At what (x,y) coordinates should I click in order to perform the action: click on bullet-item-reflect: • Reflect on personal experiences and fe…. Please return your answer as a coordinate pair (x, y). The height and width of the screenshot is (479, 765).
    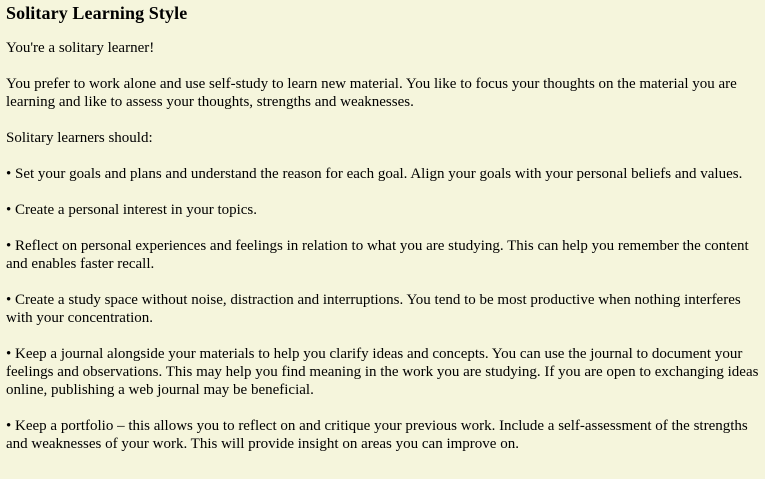
    Looking at the image, I should click on (382, 255).